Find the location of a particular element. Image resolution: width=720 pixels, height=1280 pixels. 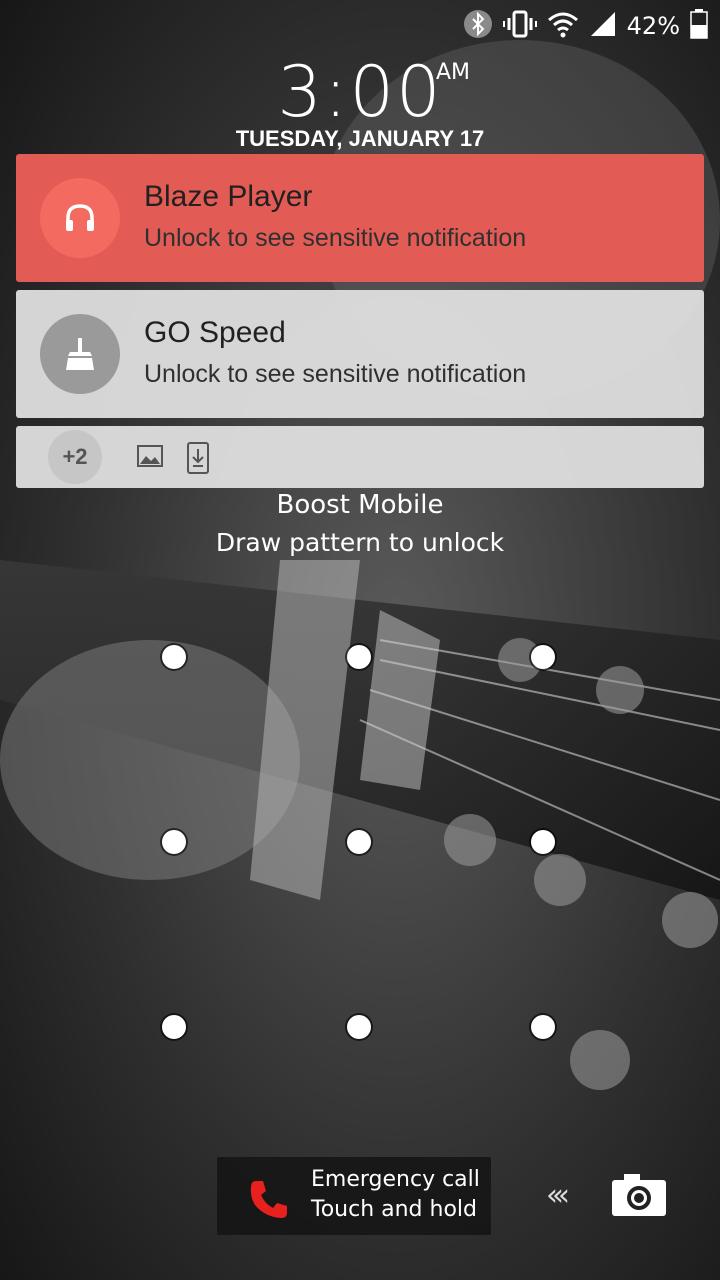

broom-icon is located at coordinates (80, 354).